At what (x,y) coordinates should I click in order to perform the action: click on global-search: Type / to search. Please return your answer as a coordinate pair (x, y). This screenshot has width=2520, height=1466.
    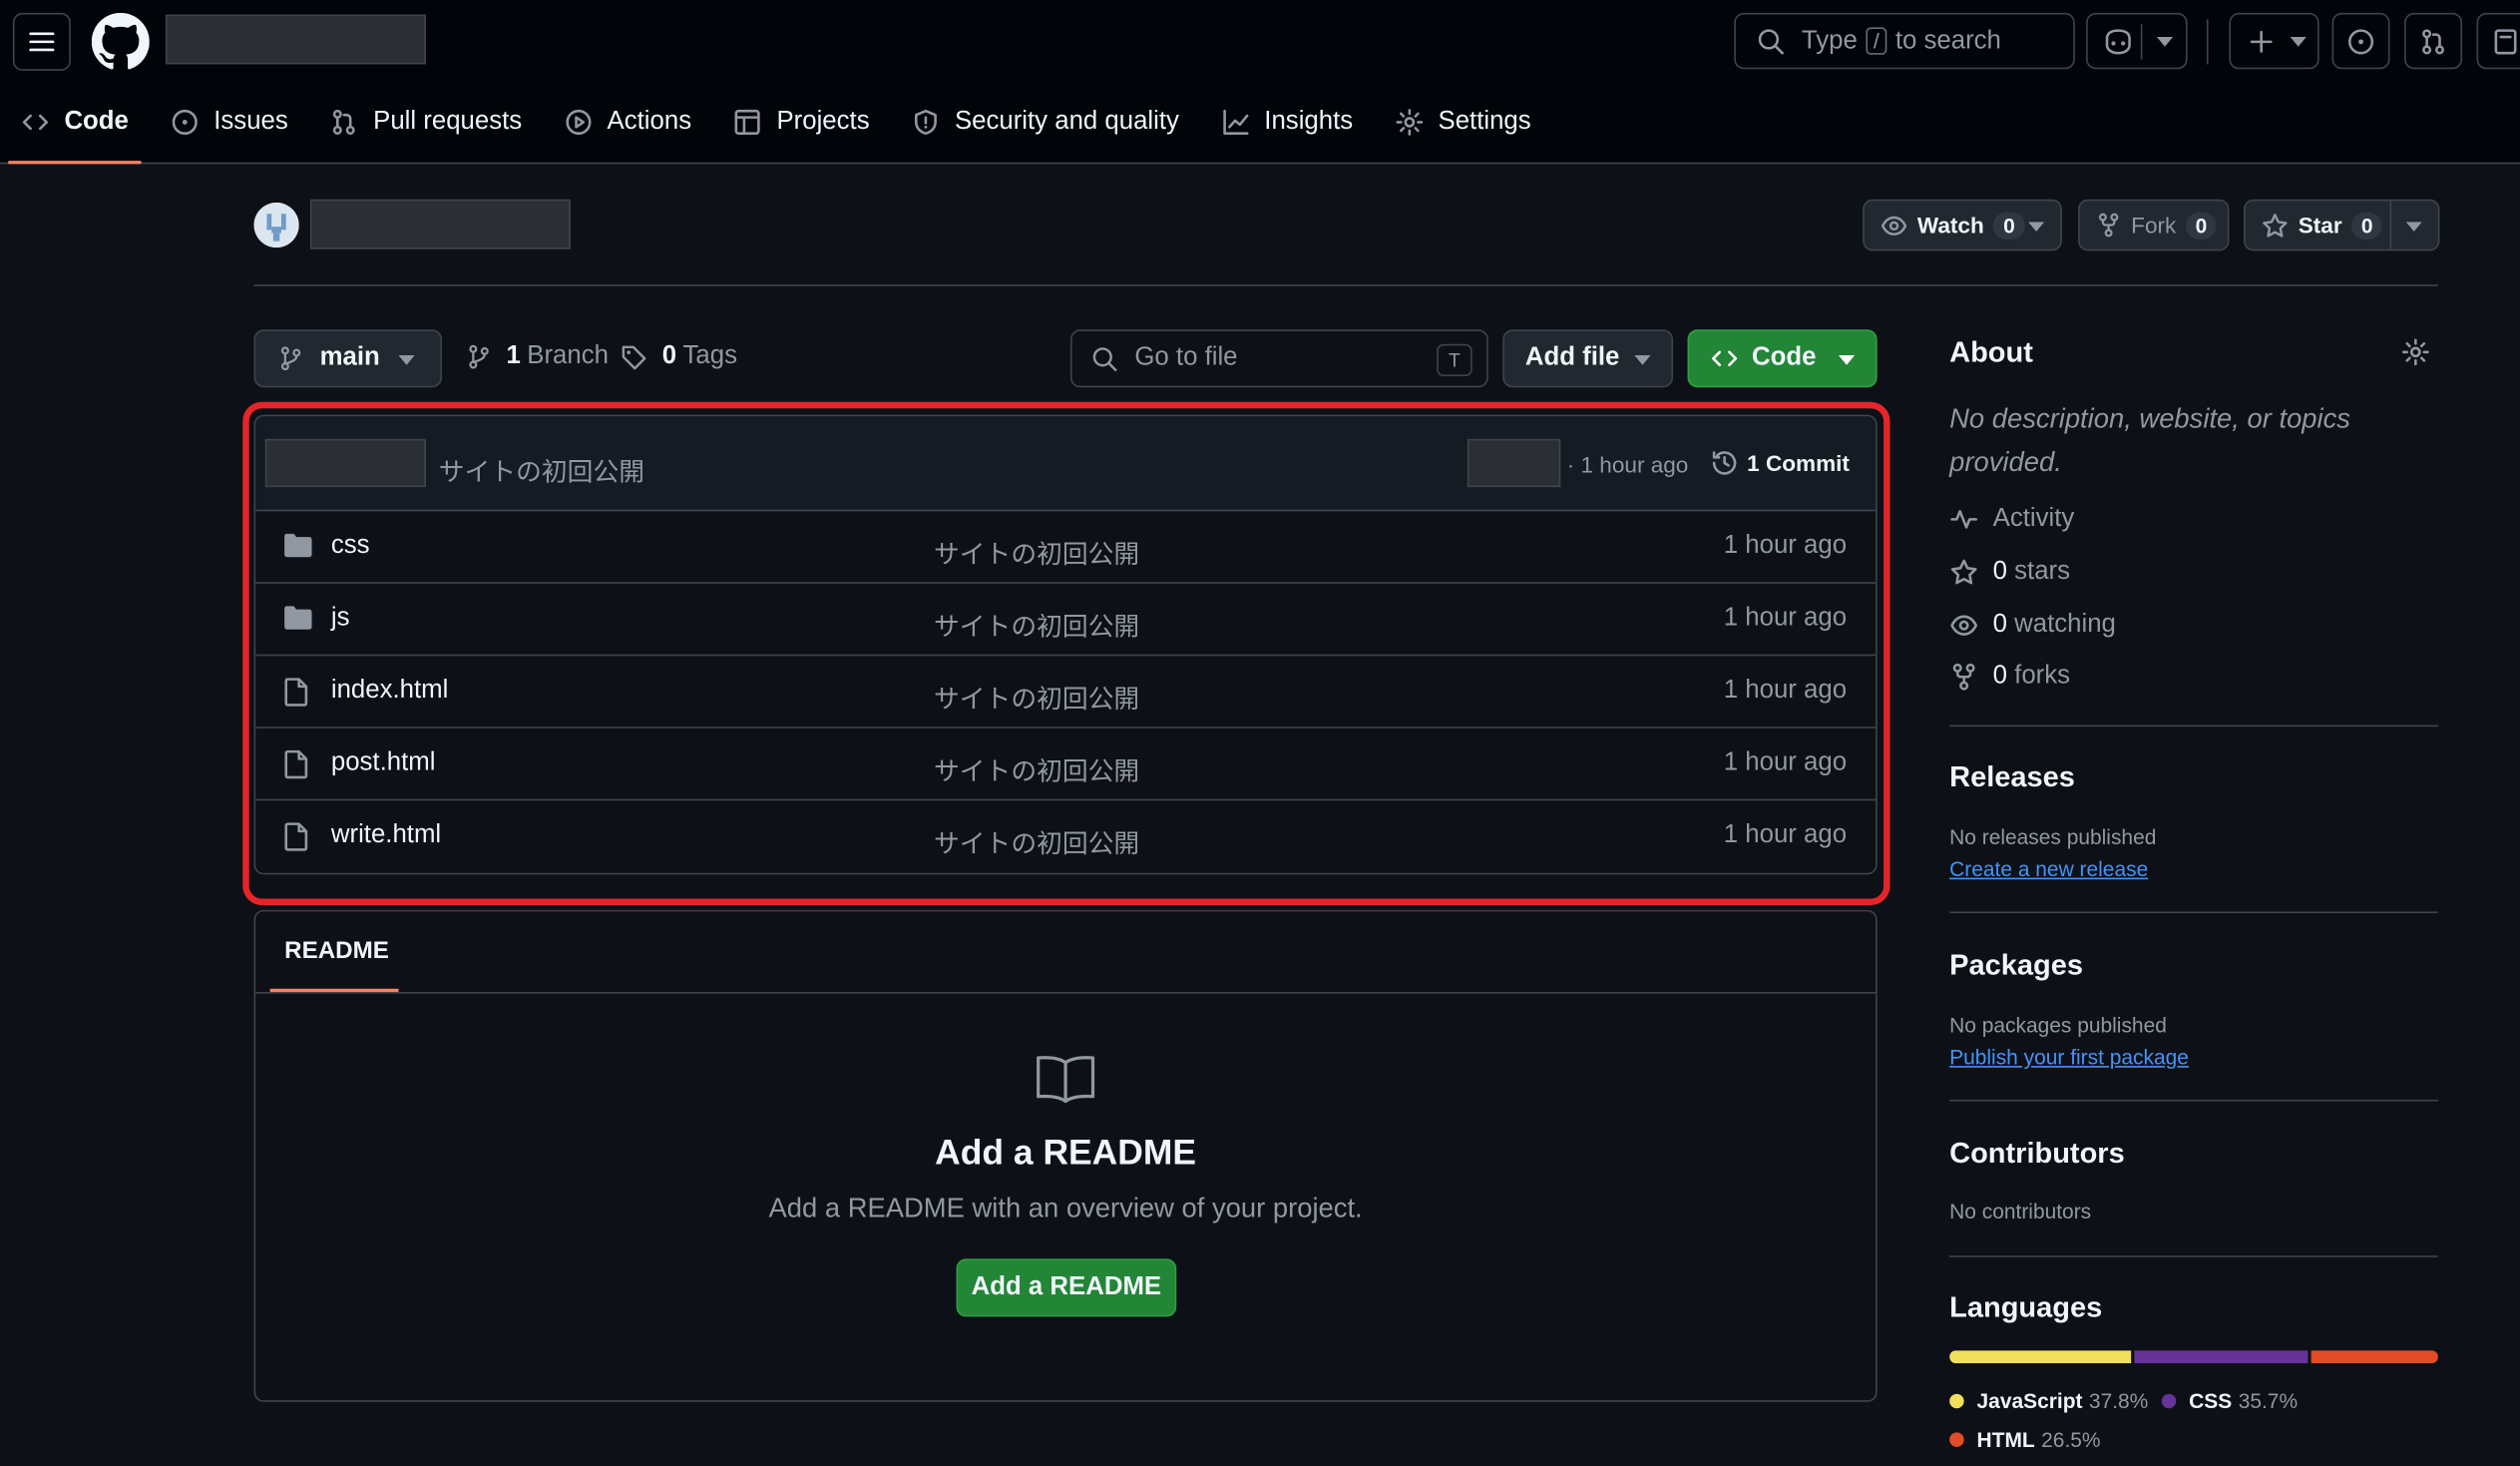
    Looking at the image, I should click on (1904, 41).